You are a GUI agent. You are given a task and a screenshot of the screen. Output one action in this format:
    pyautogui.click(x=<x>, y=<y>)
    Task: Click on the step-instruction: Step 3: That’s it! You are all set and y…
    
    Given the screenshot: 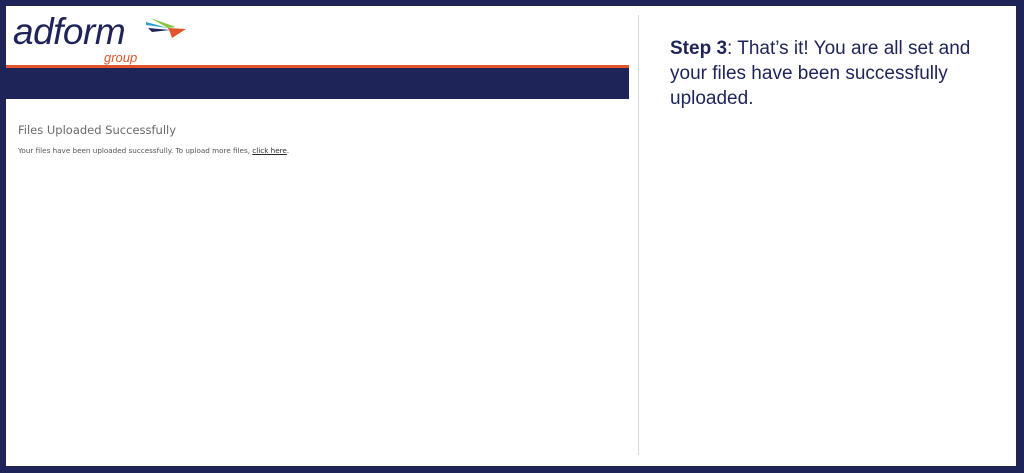 What is the action you would take?
    pyautogui.click(x=840, y=73)
    